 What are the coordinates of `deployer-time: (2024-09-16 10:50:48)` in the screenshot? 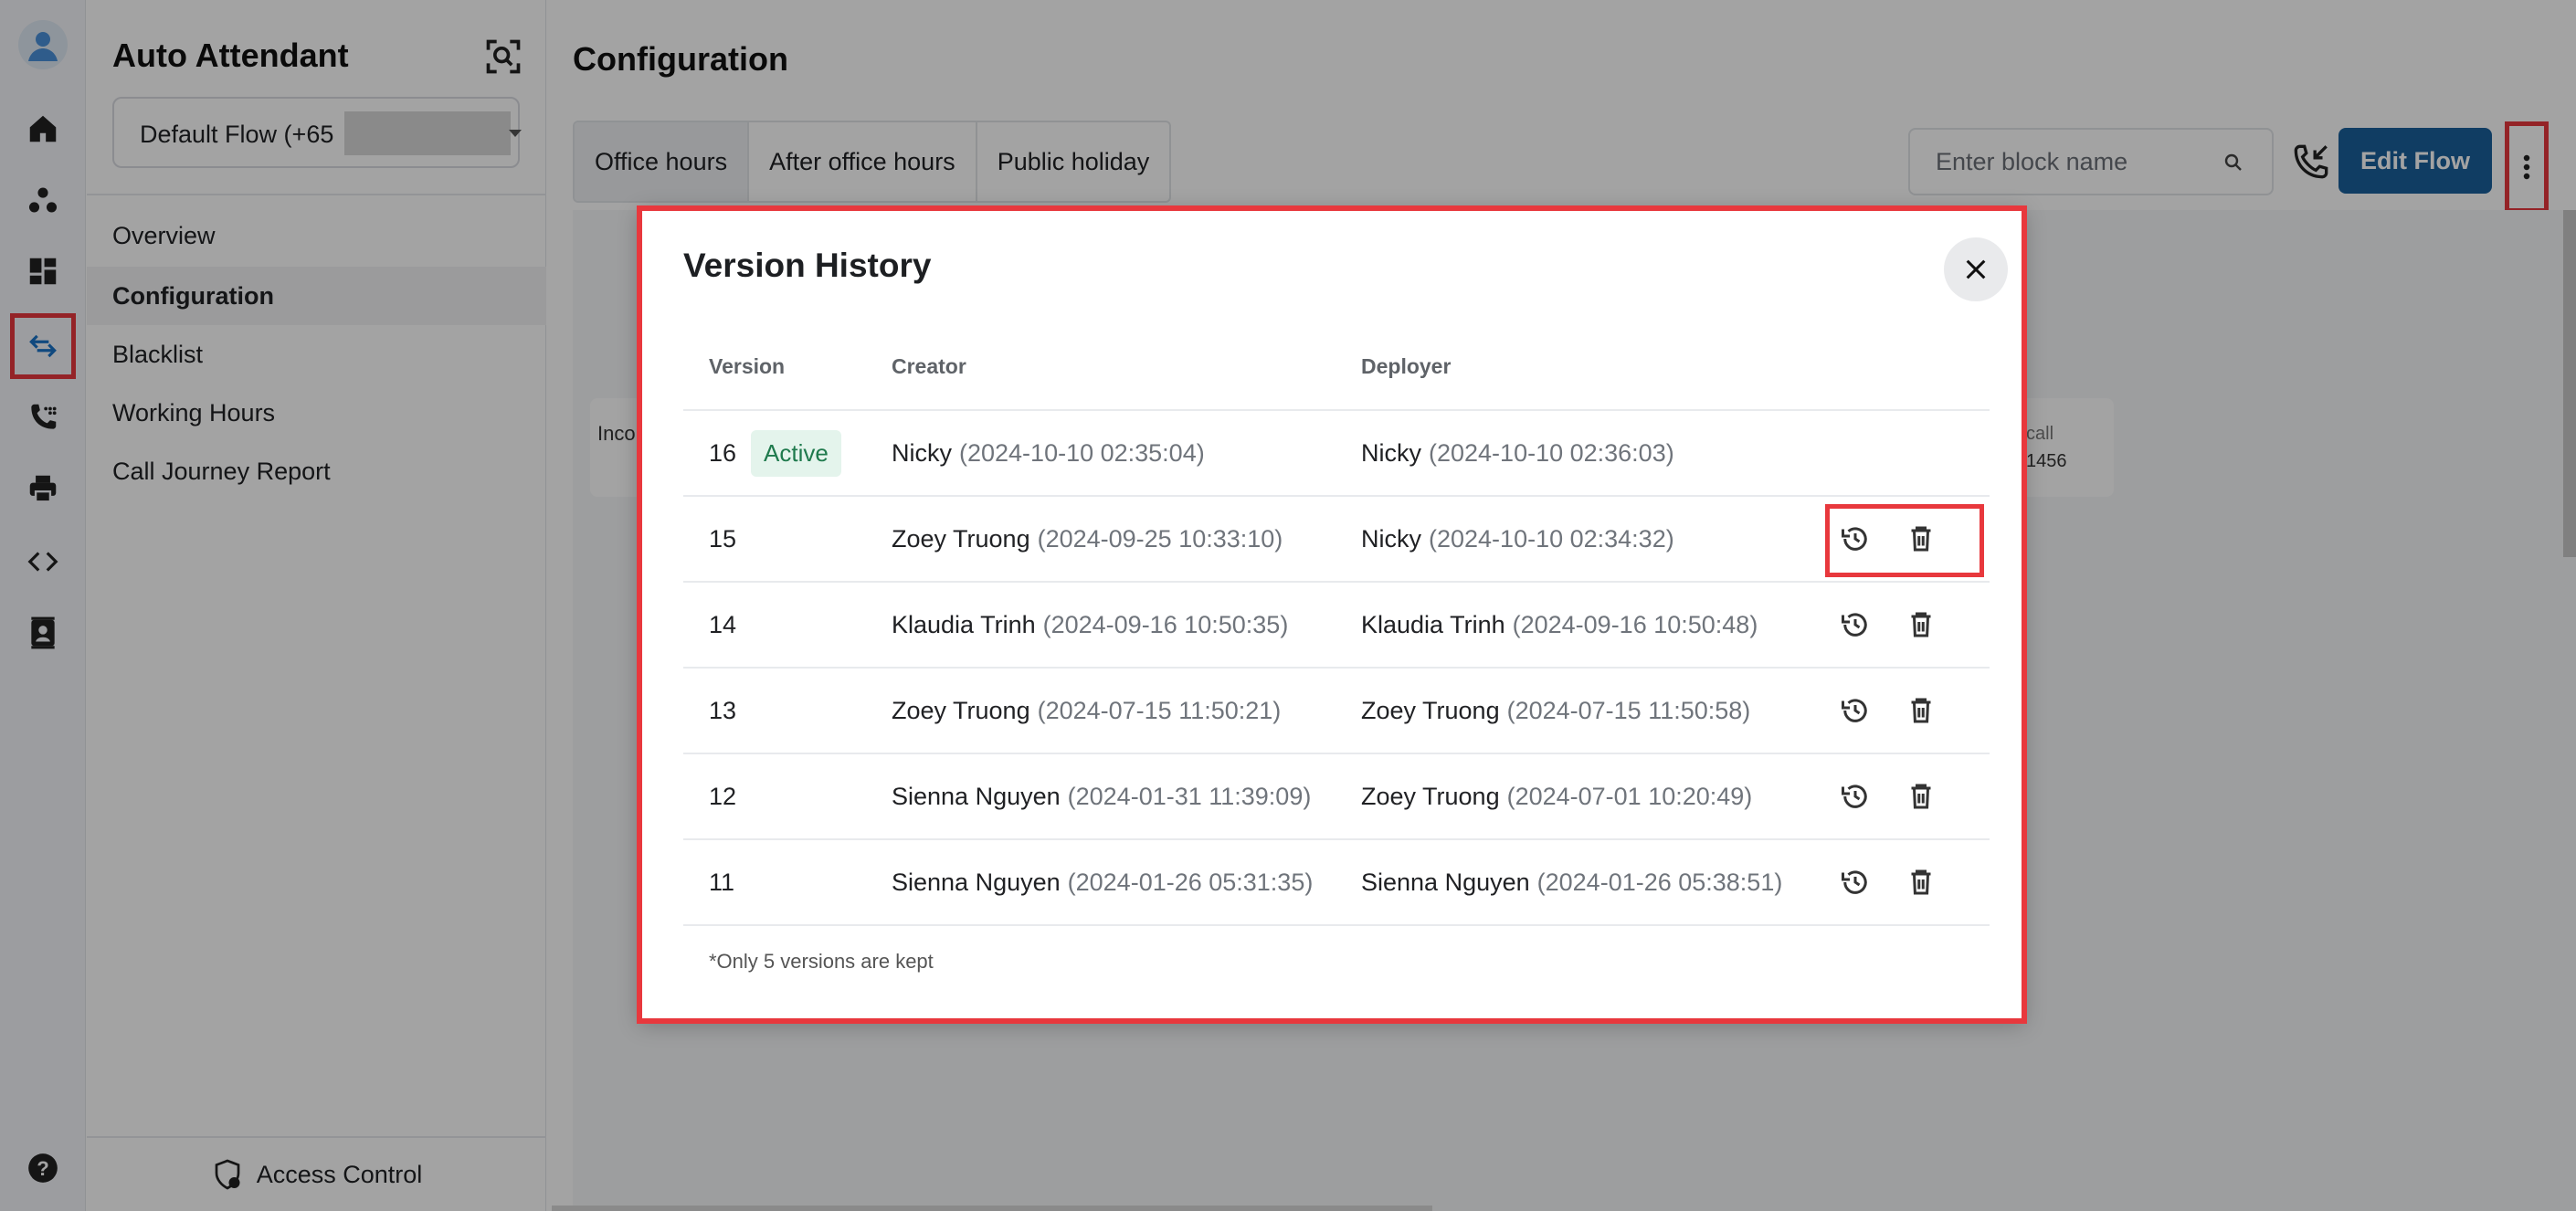 It's located at (1635, 624).